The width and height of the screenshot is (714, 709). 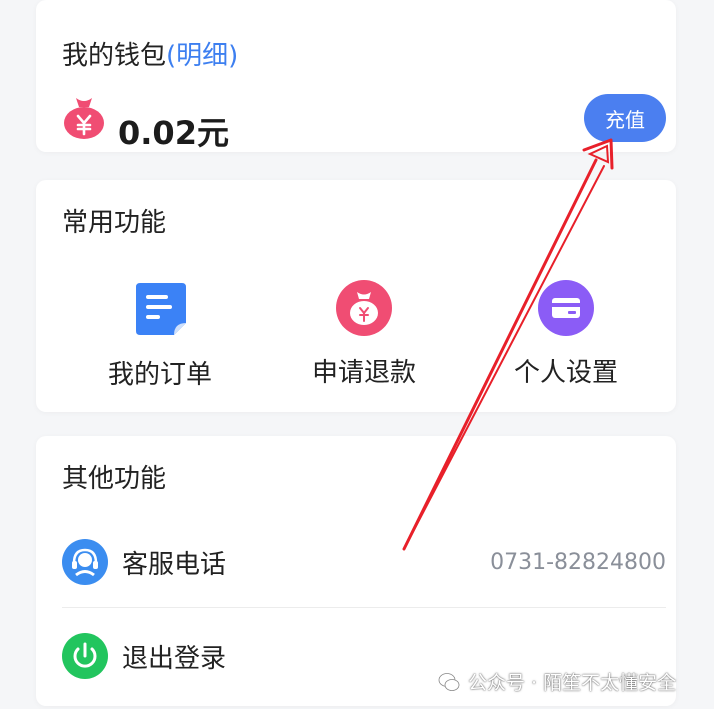 What do you see at coordinates (566, 308) in the screenshot?
I see `card-icon` at bounding box center [566, 308].